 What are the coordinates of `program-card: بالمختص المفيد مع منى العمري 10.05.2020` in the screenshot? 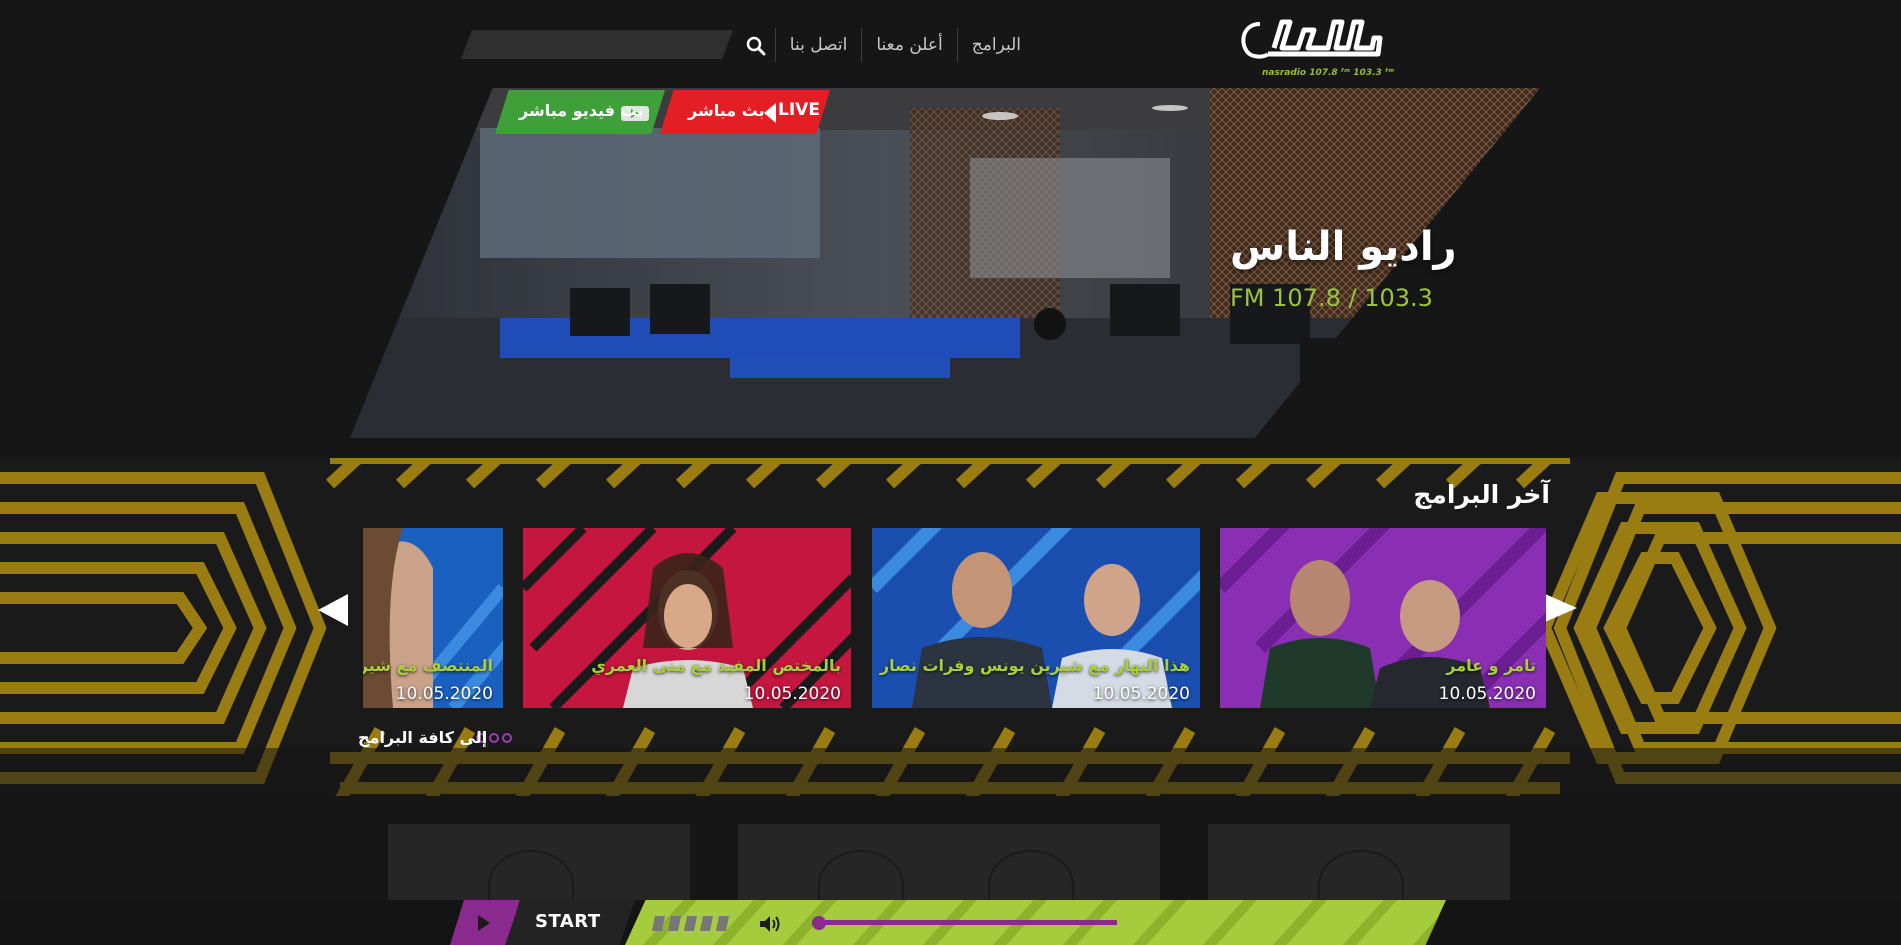 It's located at (687, 618).